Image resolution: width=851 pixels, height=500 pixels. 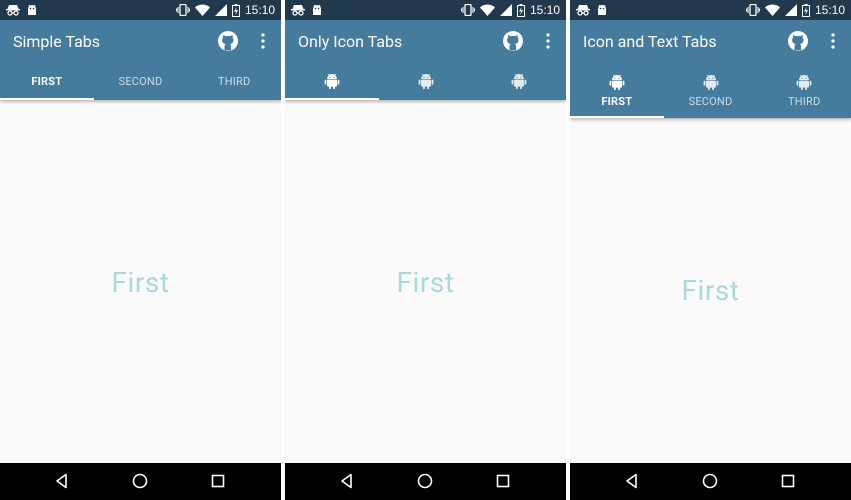 I want to click on app-bar: Icon and Text Tabs FIRST SECOND THIRD, so click(x=710, y=69).